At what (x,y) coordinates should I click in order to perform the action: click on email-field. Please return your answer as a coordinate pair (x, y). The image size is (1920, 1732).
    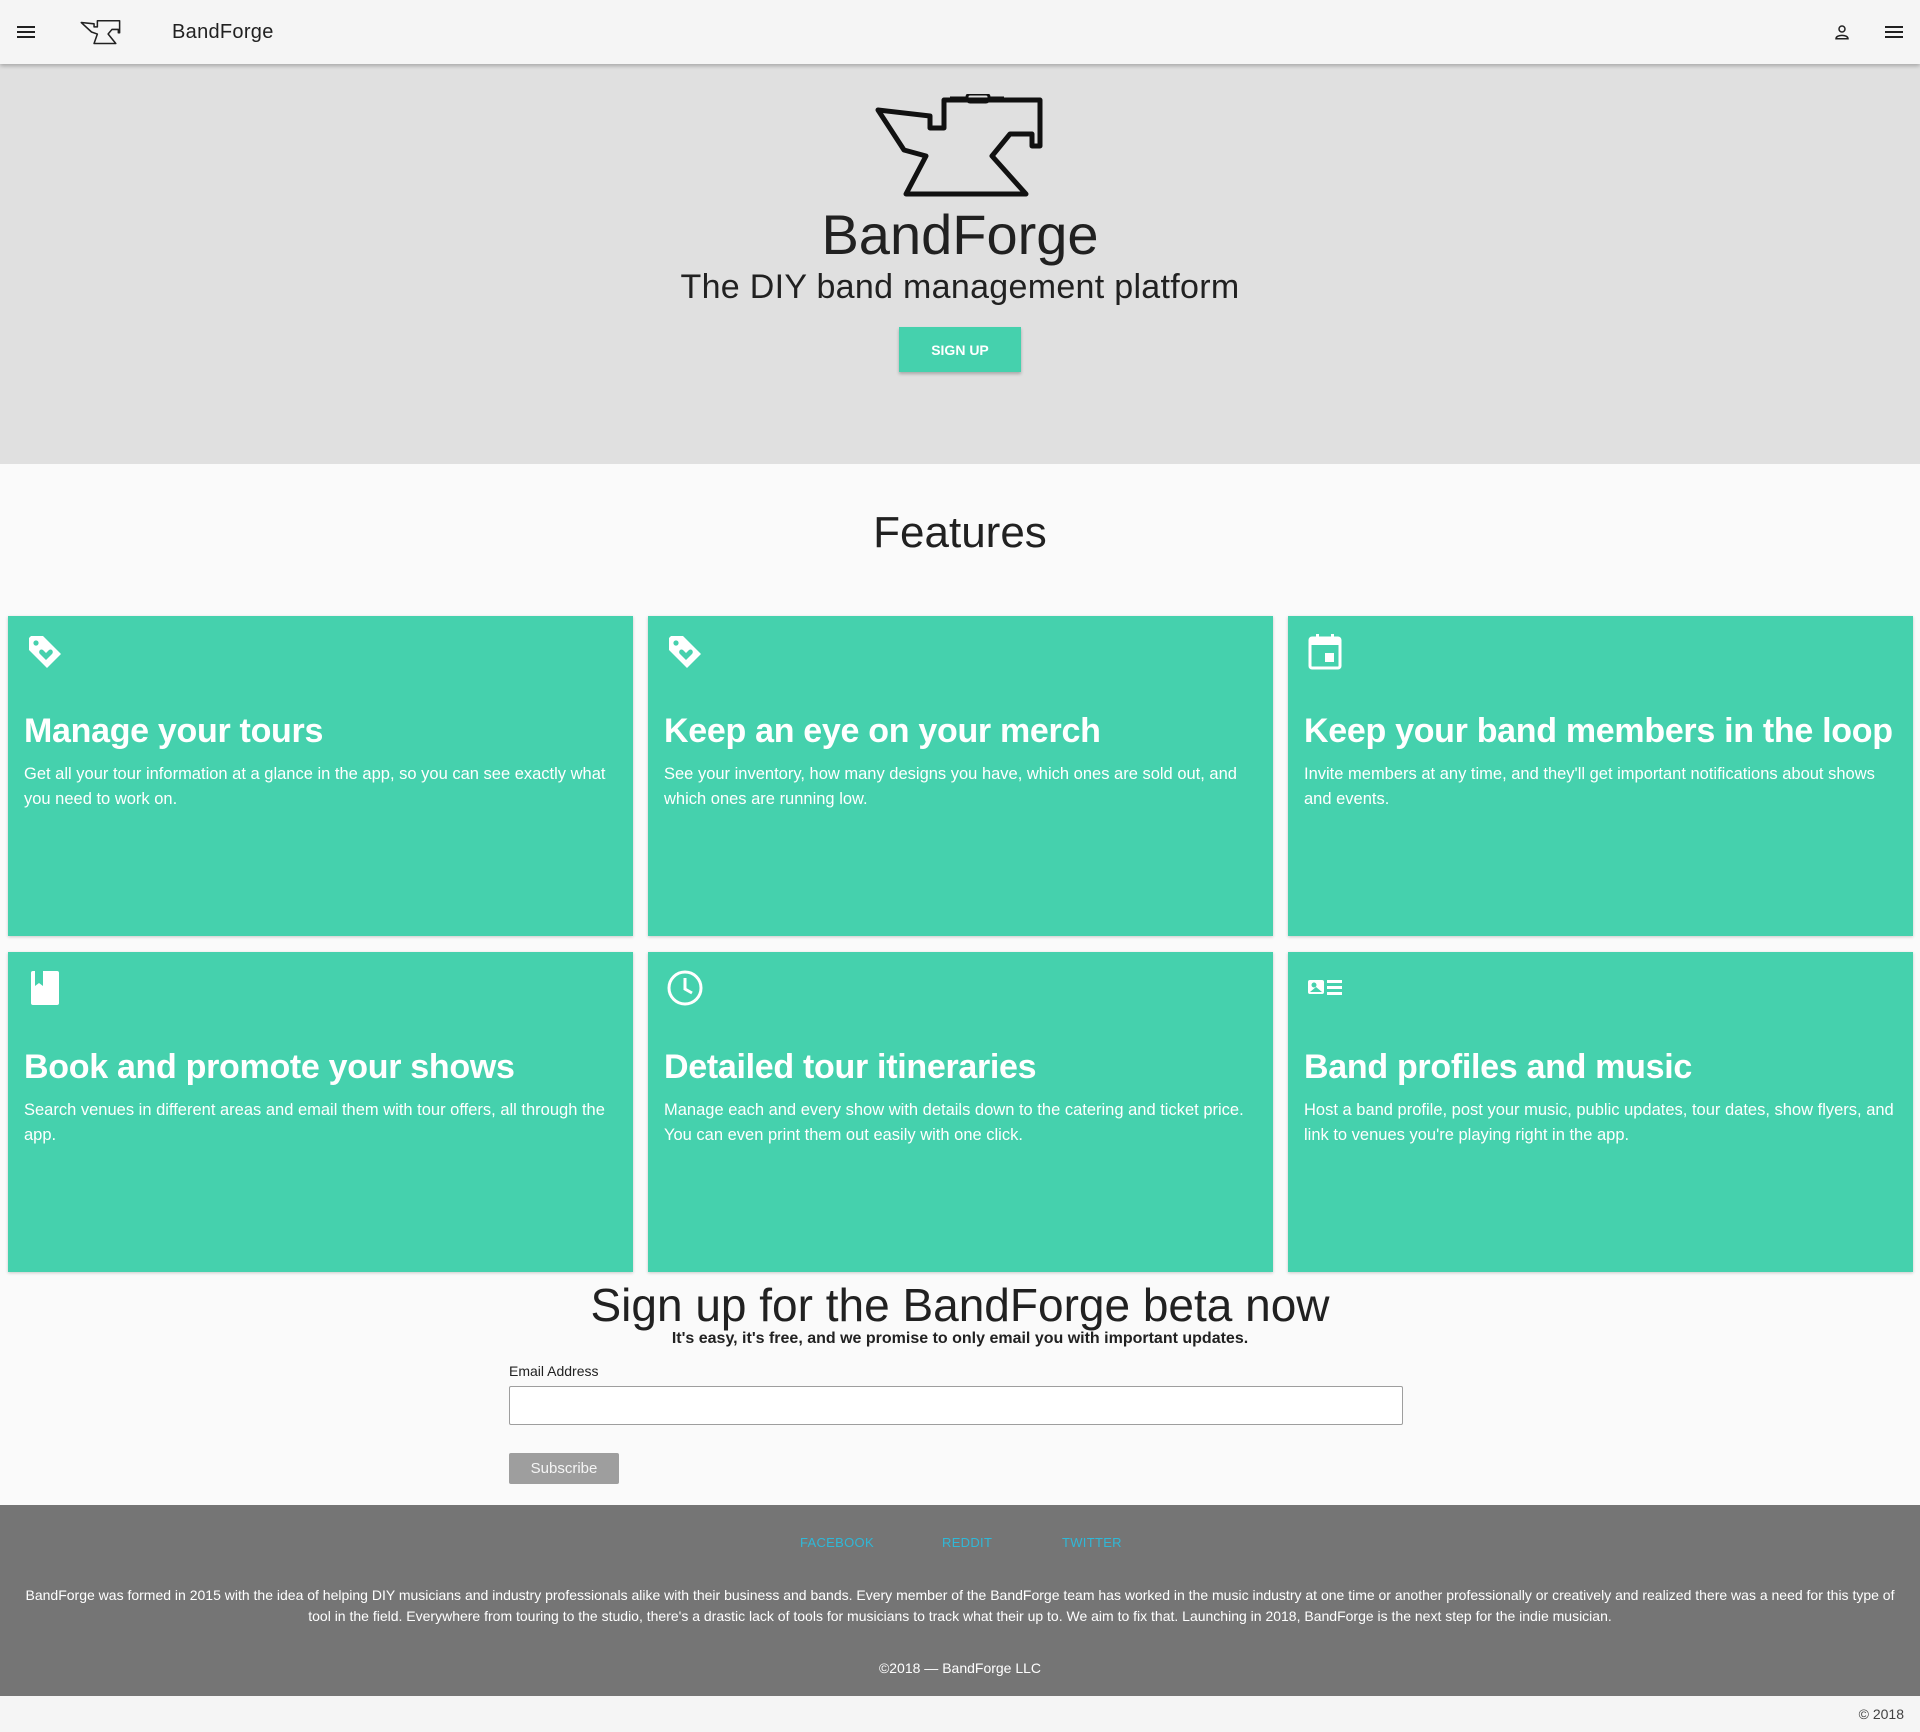
    Looking at the image, I should click on (956, 1405).